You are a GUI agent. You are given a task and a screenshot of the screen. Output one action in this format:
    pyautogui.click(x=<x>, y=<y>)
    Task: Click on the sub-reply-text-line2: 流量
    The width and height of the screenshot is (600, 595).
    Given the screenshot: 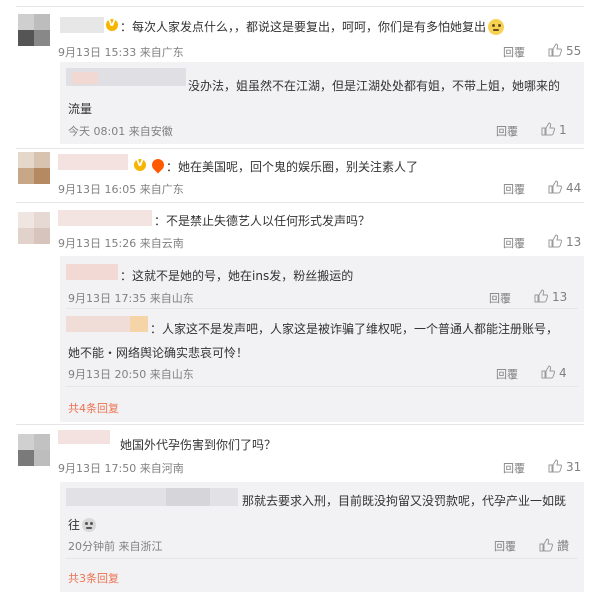 What is the action you would take?
    pyautogui.click(x=80, y=109)
    